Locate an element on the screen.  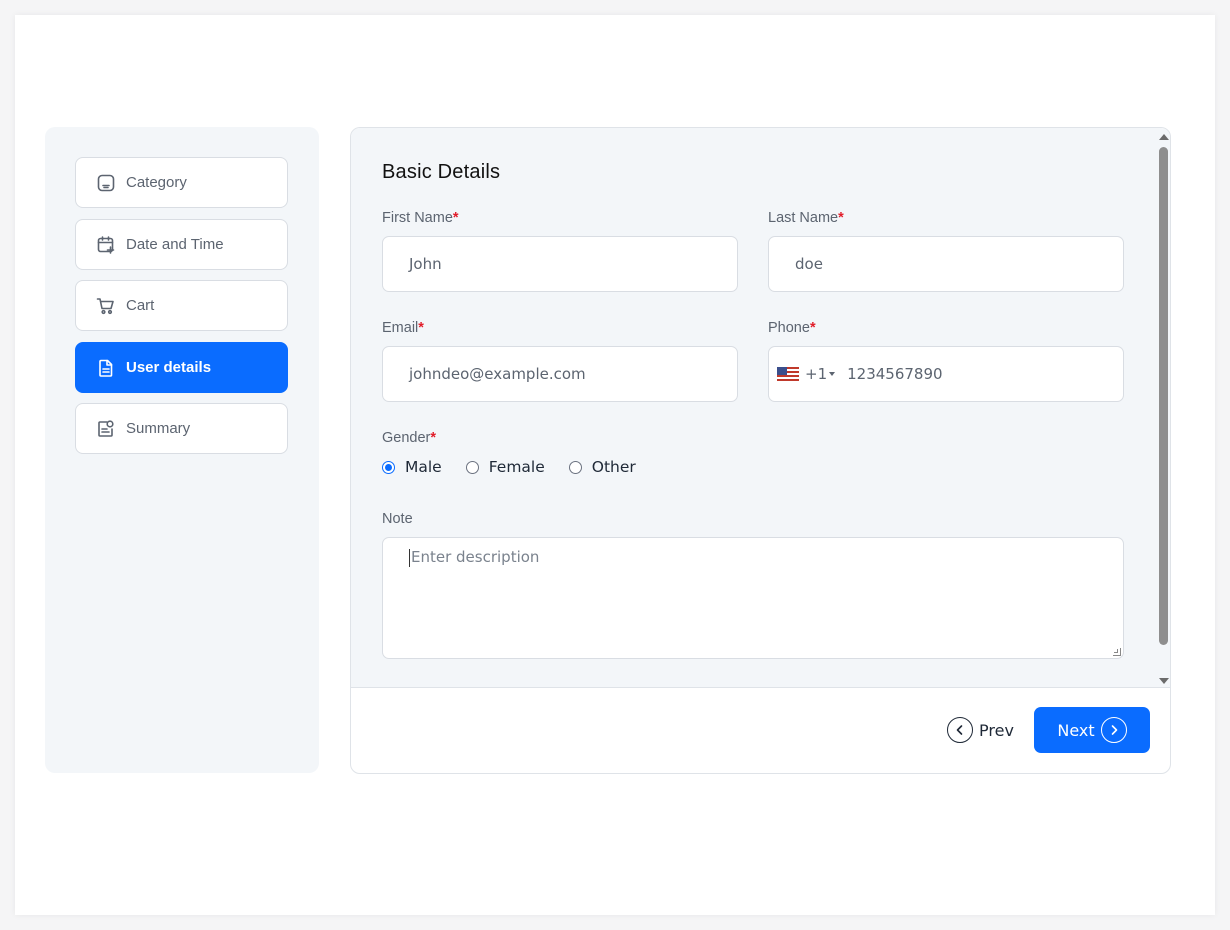
first-name-input: John is located at coordinates (560, 264).